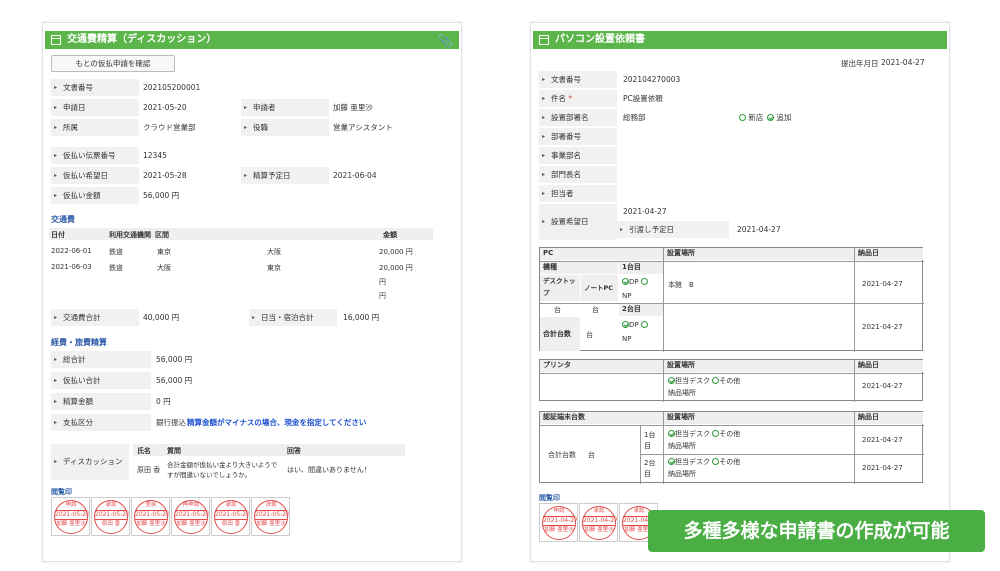 The width and height of the screenshot is (1000, 571). I want to click on pc-request-title-bar: パソコン設置依頼書, so click(740, 40).